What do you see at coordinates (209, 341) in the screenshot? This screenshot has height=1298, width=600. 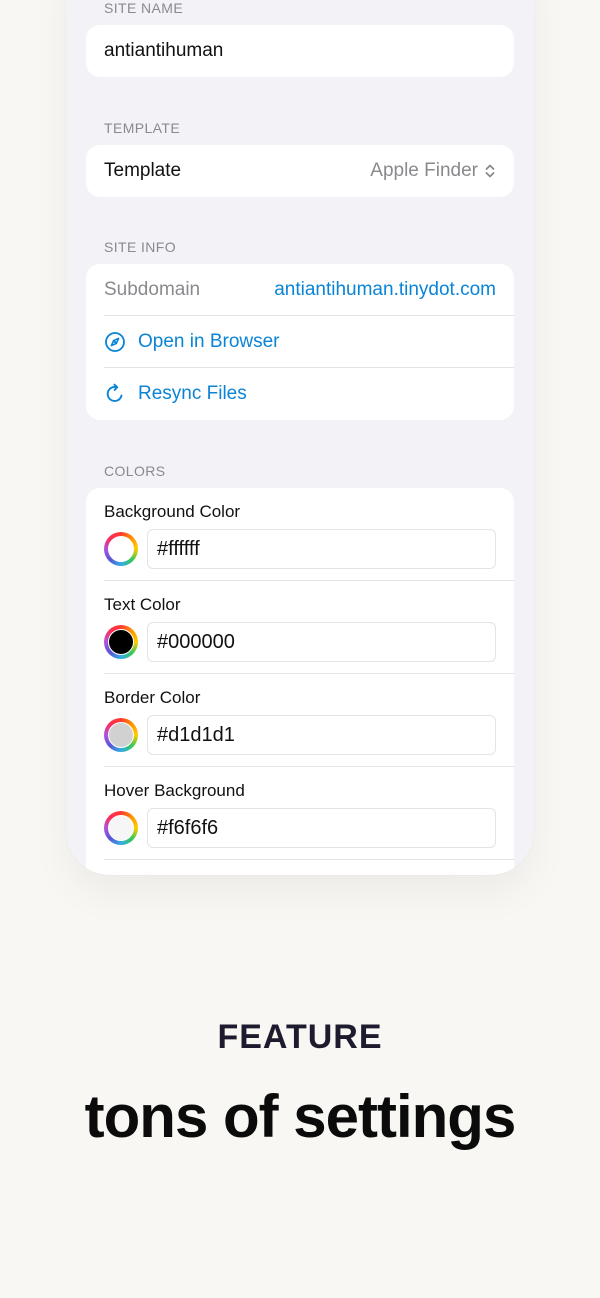 I see `open-in-browser-label: Open in Browser` at bounding box center [209, 341].